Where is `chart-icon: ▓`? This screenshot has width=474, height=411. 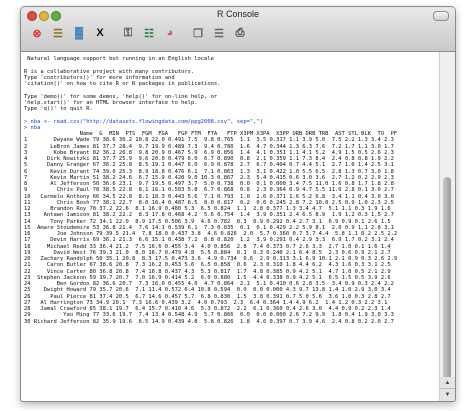 chart-icon: ▓ is located at coordinates (79, 33).